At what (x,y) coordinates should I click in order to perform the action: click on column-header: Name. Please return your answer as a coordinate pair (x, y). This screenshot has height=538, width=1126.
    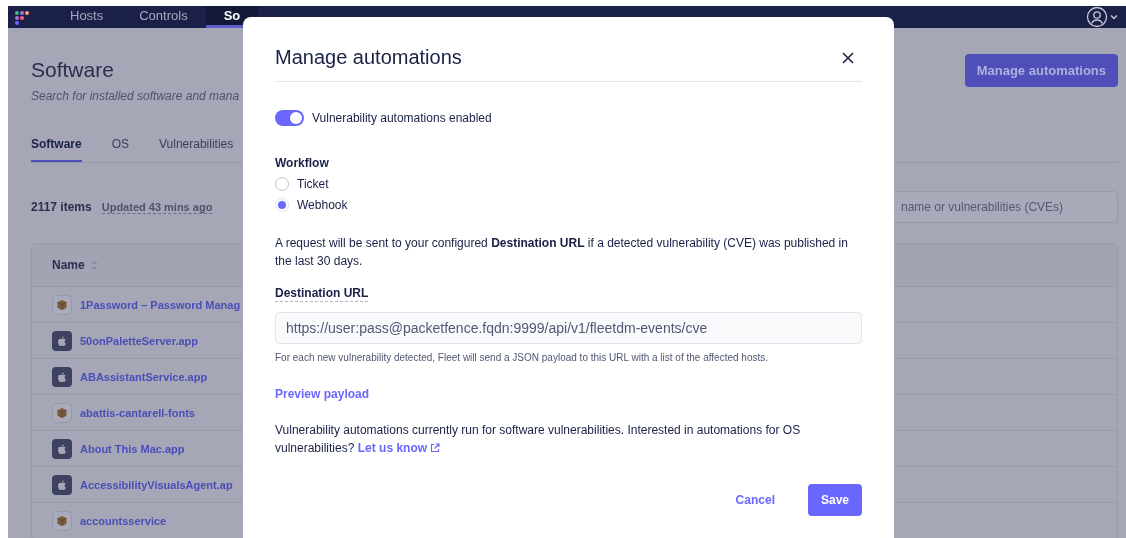
    Looking at the image, I should click on (68, 265).